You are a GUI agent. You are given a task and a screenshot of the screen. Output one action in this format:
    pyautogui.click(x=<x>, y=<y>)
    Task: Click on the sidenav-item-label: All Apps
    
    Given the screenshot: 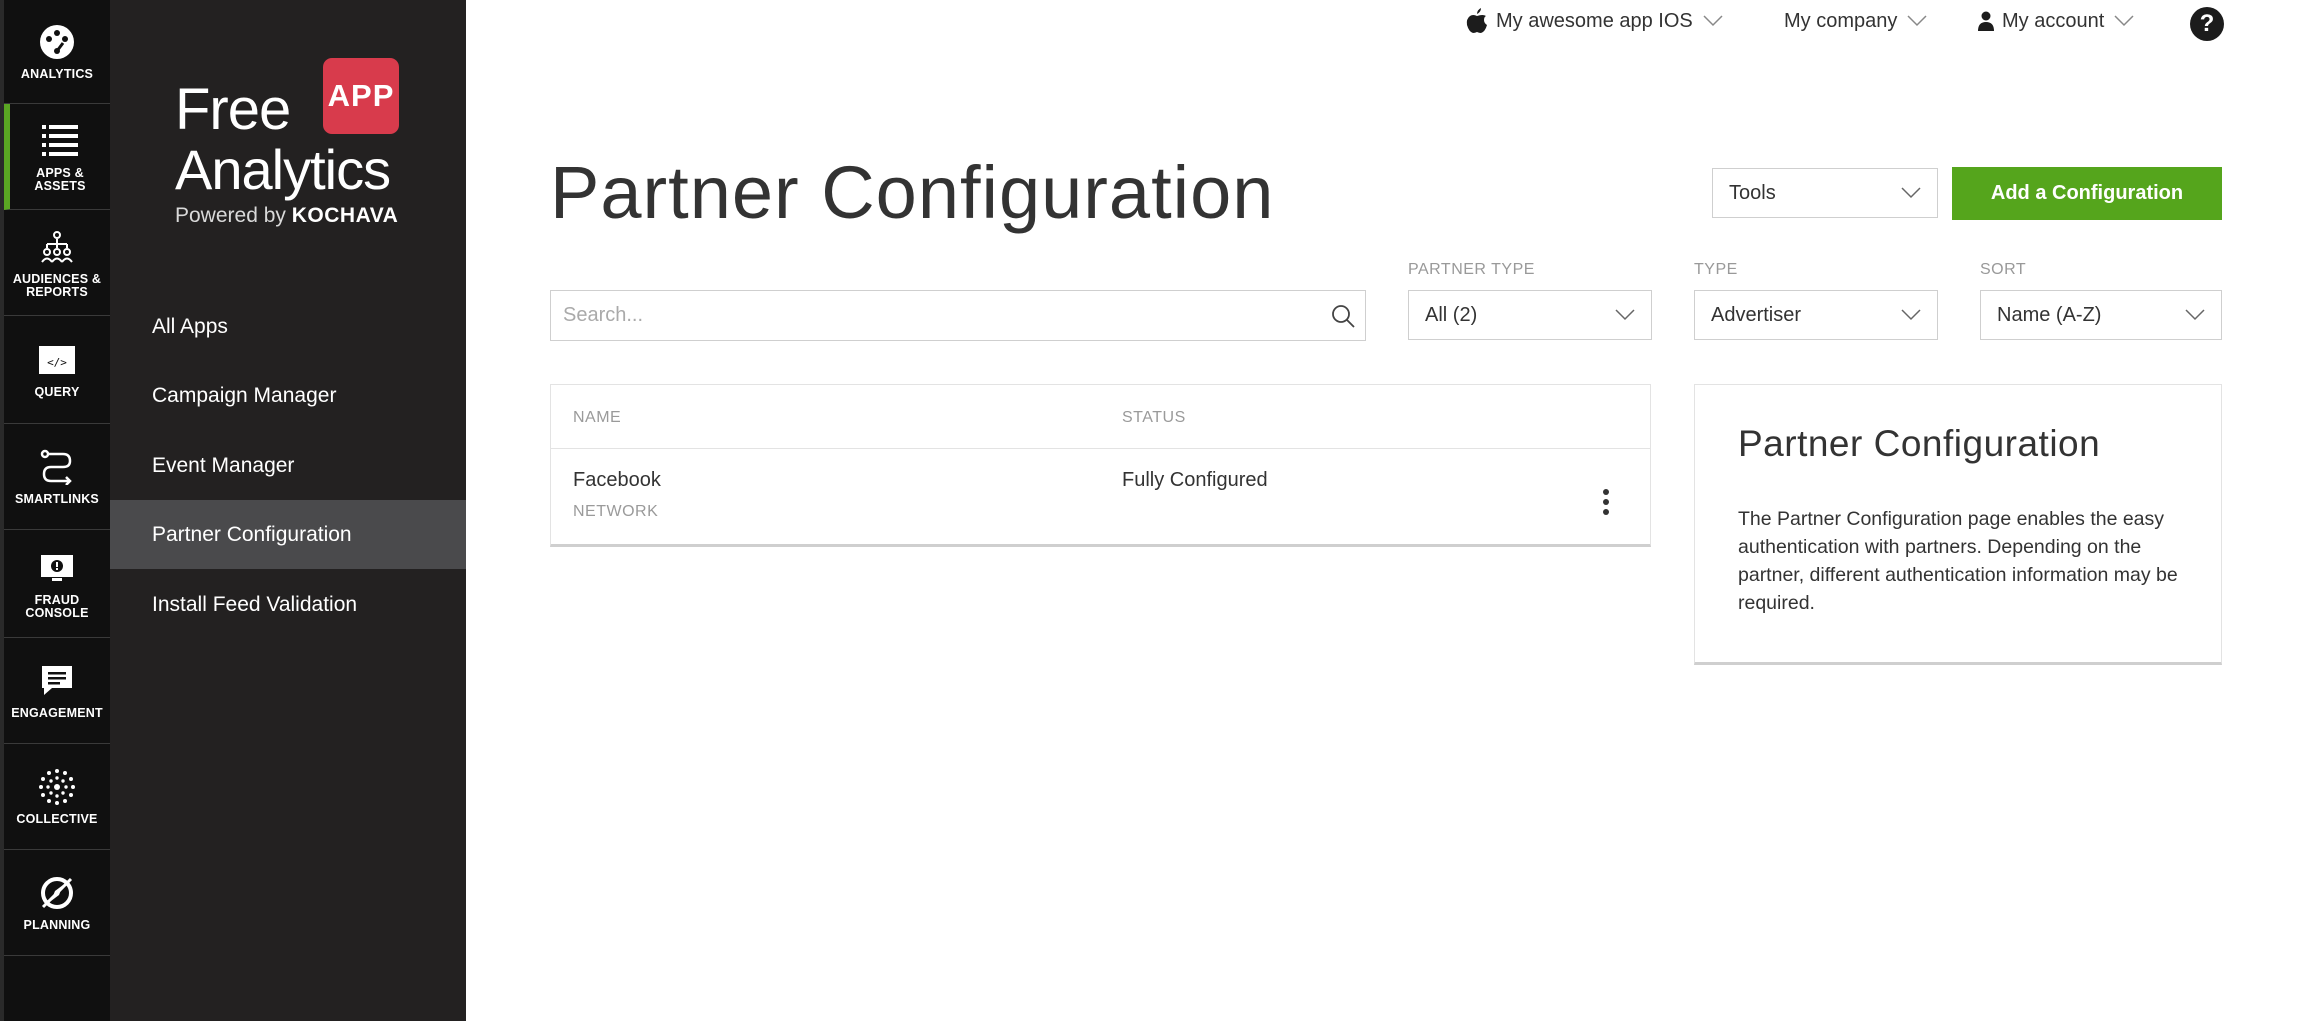 What is the action you would take?
    pyautogui.click(x=190, y=326)
    